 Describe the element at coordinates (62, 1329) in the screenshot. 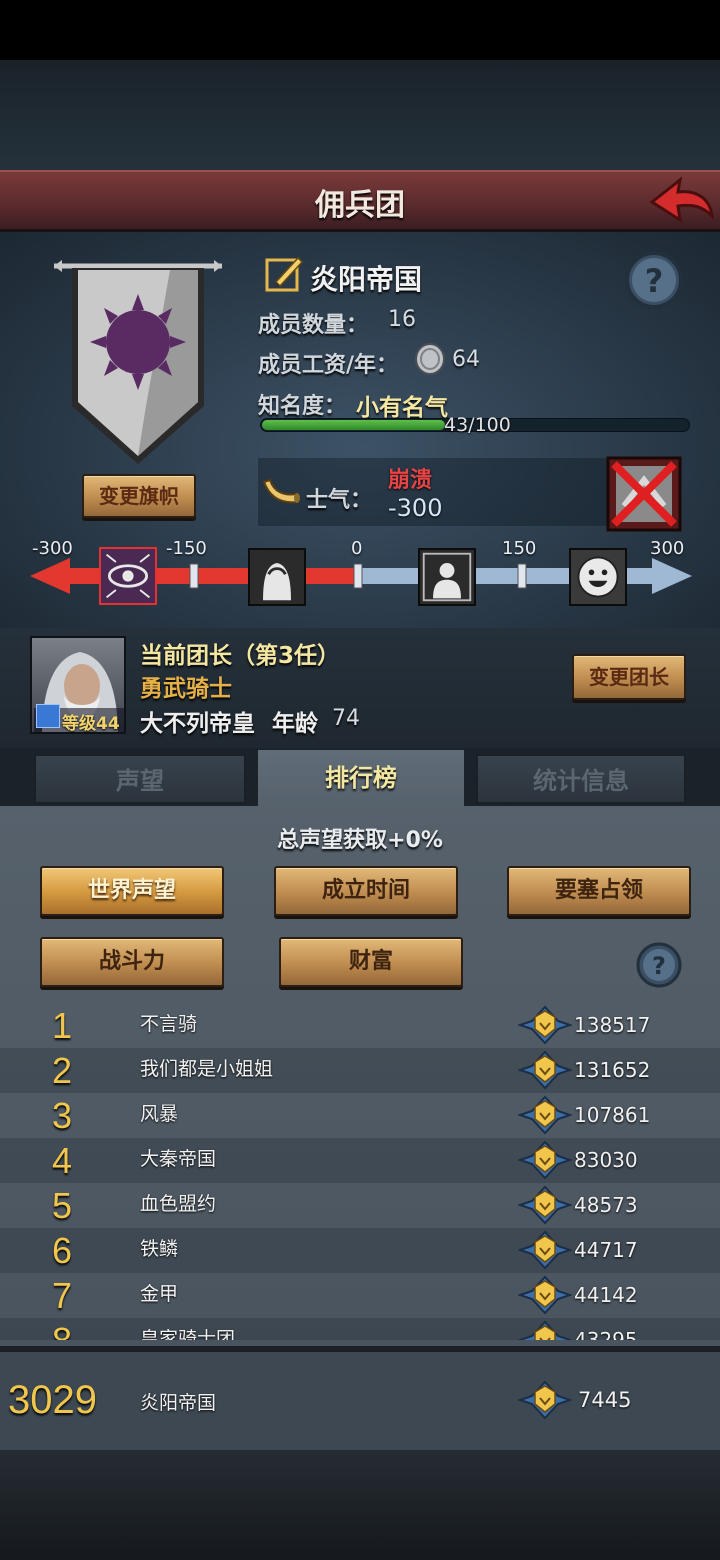

I see `rank-number: 8` at that location.